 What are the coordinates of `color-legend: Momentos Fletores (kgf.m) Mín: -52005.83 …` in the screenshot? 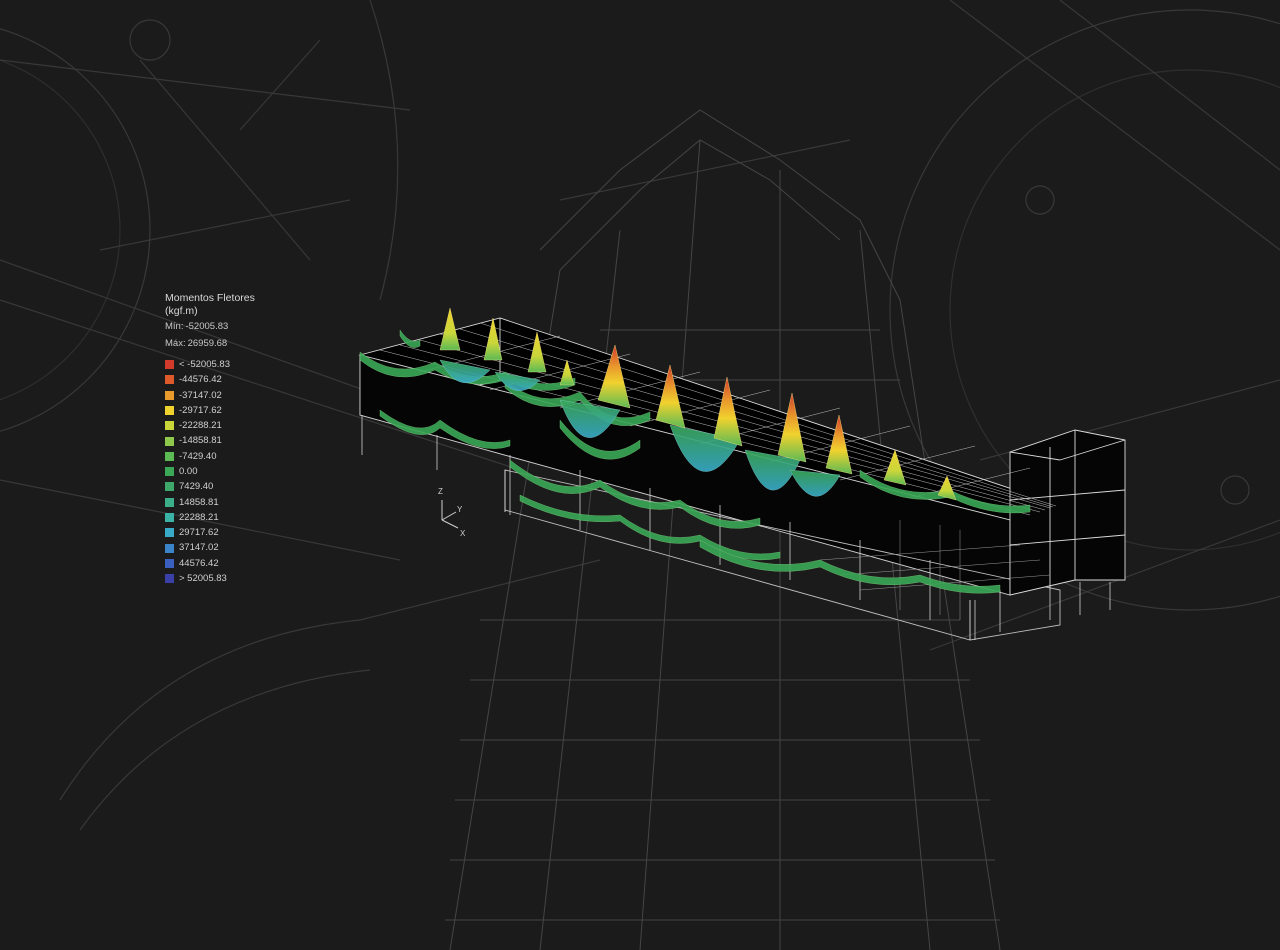 It's located at (235, 439).